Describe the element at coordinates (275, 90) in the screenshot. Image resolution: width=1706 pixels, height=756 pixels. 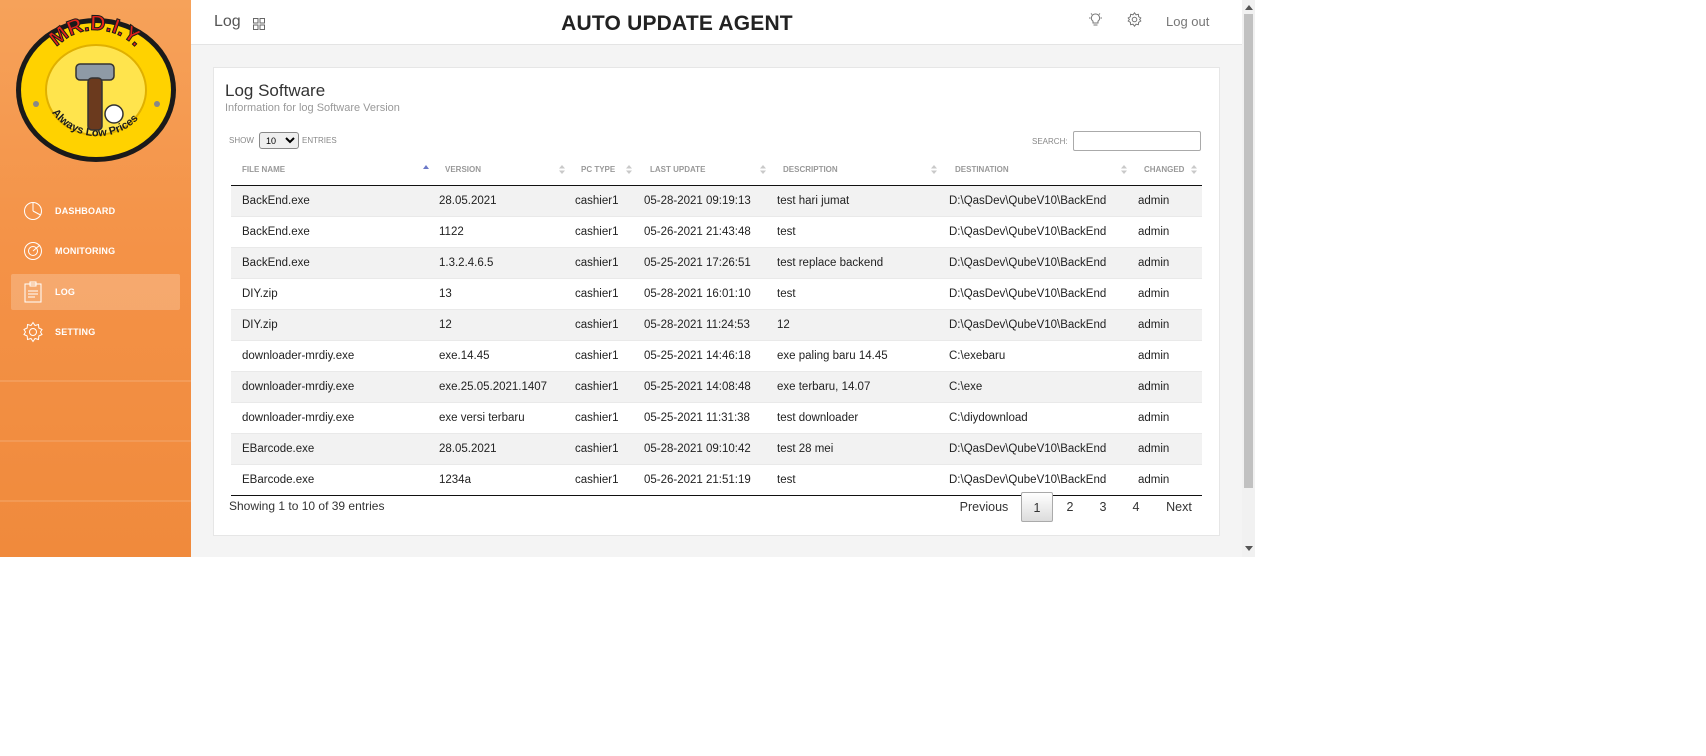
I see `card-title: Log Software` at that location.